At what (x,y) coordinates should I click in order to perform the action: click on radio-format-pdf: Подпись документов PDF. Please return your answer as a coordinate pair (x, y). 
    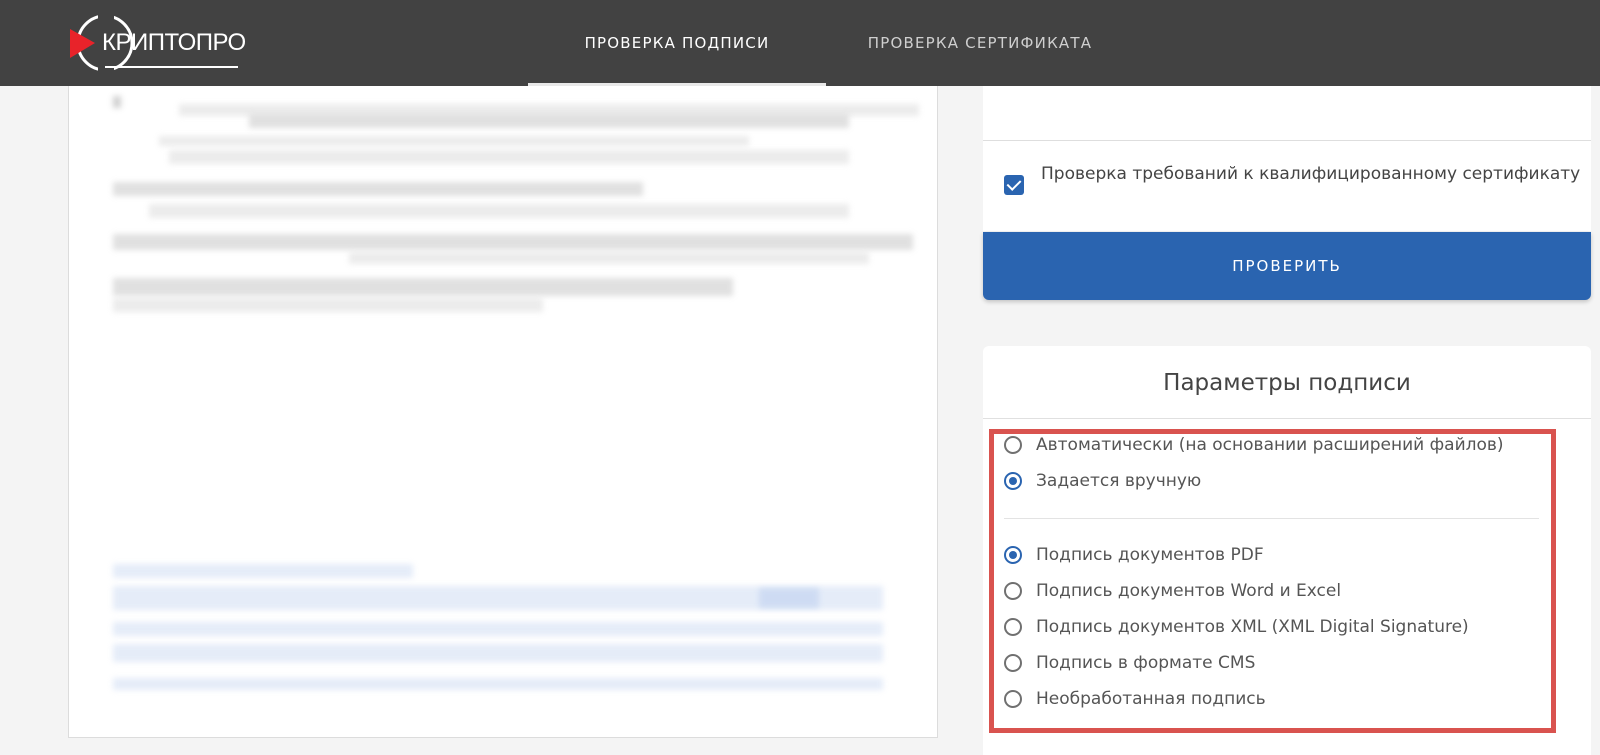
    Looking at the image, I should click on (1134, 555).